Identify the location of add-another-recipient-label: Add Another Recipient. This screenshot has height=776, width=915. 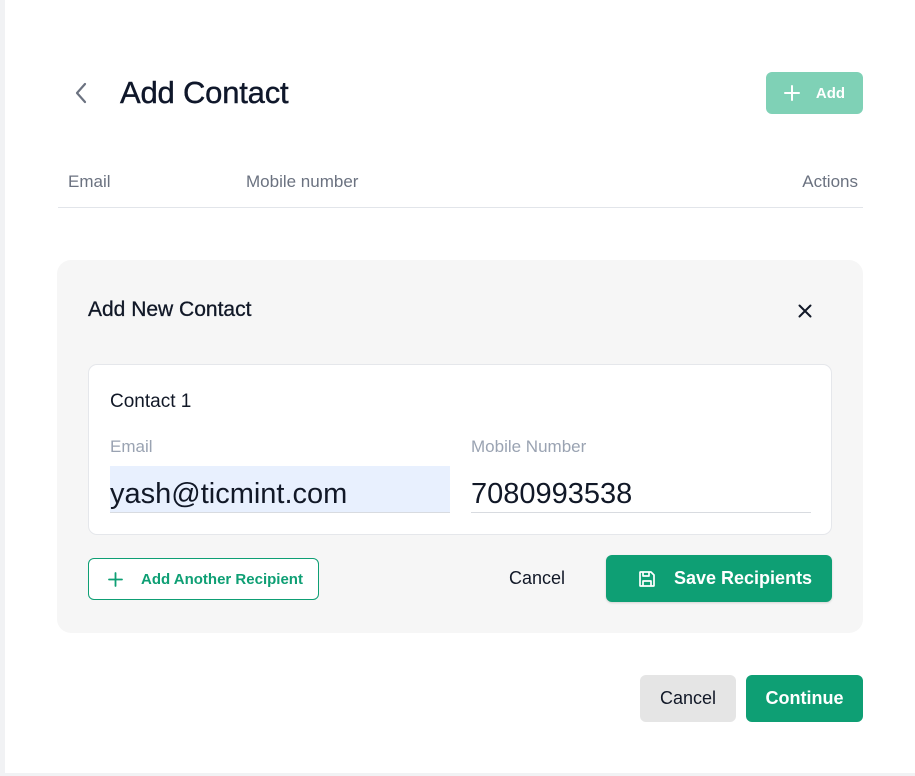
(222, 579).